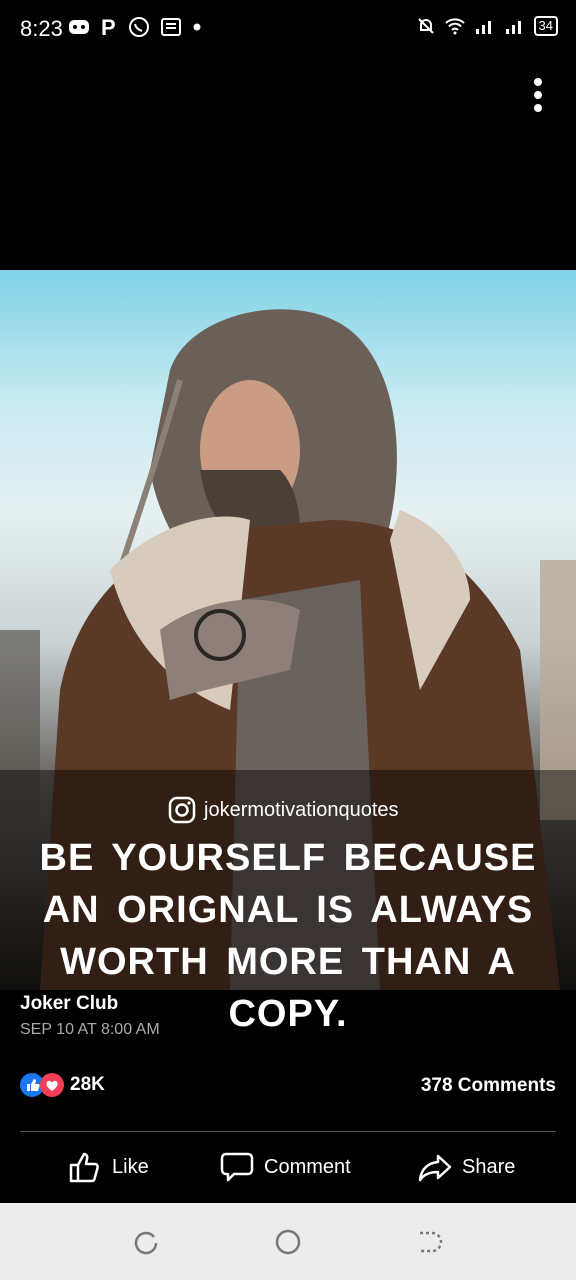 The width and height of the screenshot is (576, 1280). What do you see at coordinates (489, 1166) in the screenshot?
I see `share-label: Share` at bounding box center [489, 1166].